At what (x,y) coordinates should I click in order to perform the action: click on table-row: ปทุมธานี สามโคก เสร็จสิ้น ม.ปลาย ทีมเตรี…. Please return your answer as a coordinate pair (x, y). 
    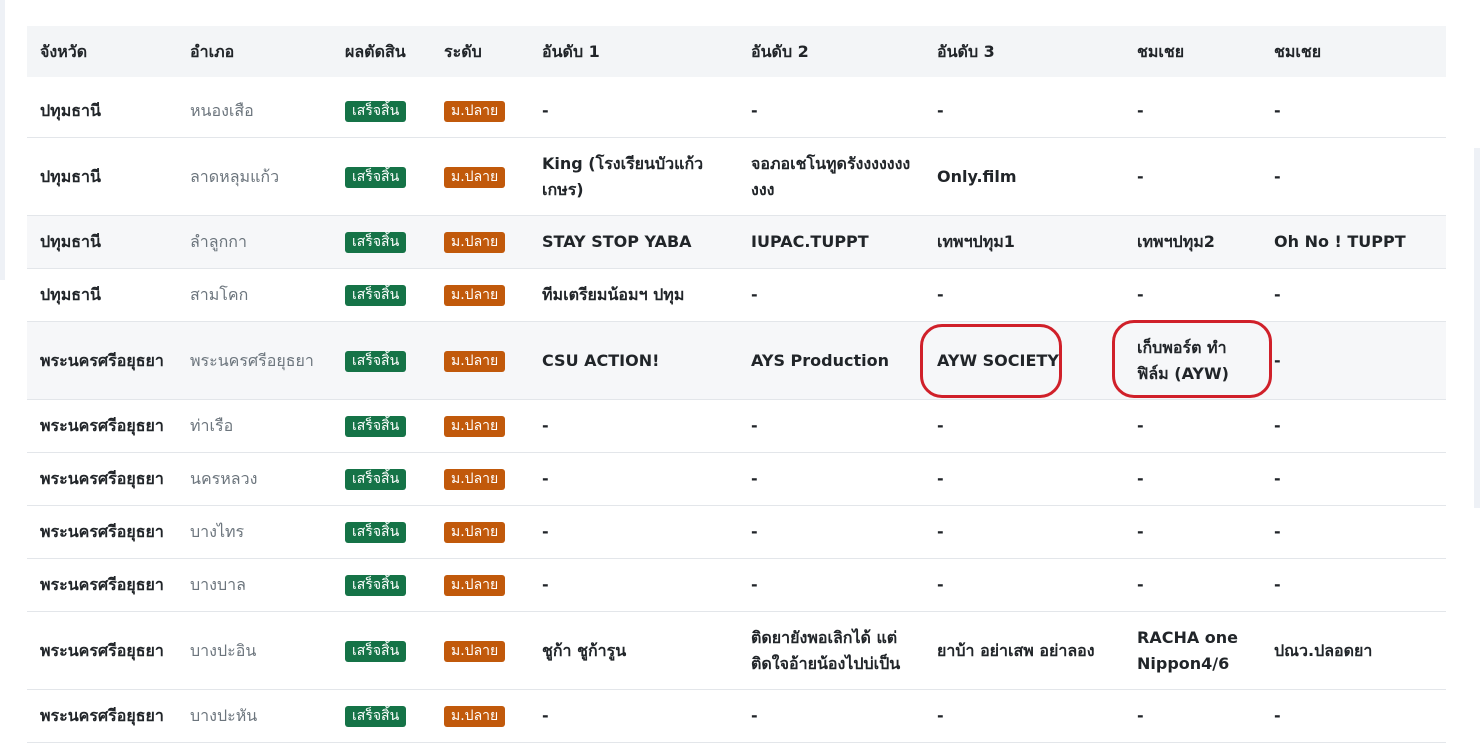
    Looking at the image, I should click on (736, 295).